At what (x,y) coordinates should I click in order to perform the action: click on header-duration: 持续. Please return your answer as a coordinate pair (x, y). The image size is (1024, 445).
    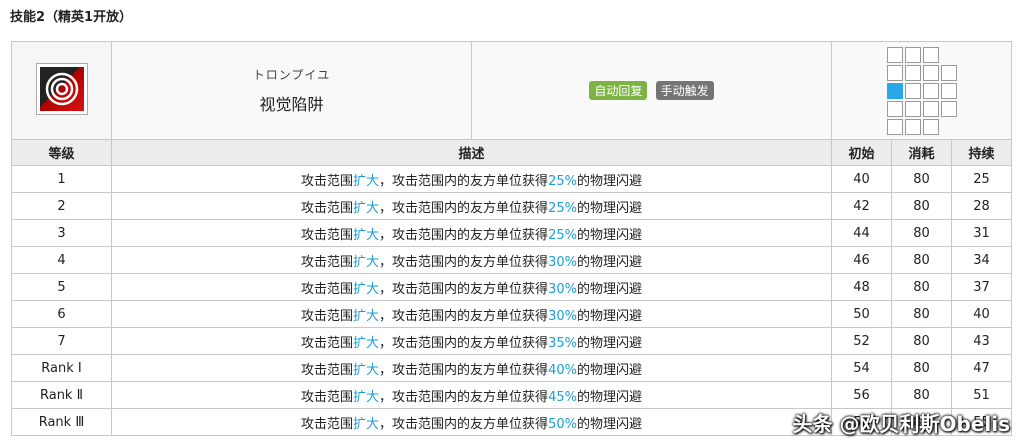
    Looking at the image, I should click on (981, 152).